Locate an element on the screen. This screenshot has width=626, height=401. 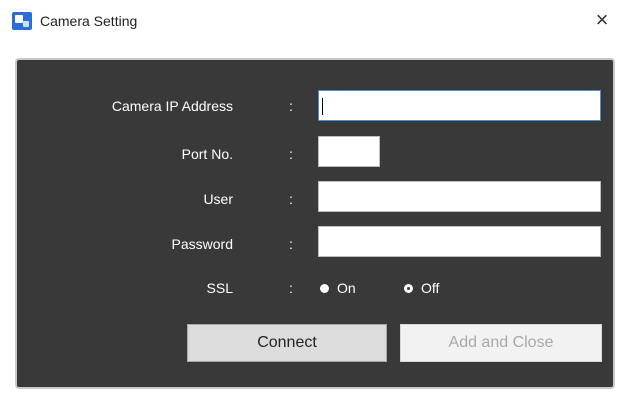
connect-button: Connect is located at coordinates (287, 343).